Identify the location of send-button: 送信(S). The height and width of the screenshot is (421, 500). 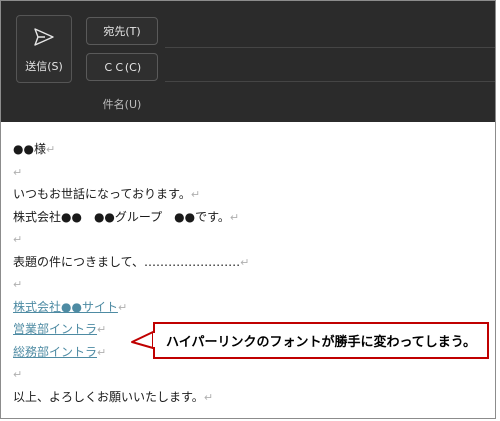
(44, 49).